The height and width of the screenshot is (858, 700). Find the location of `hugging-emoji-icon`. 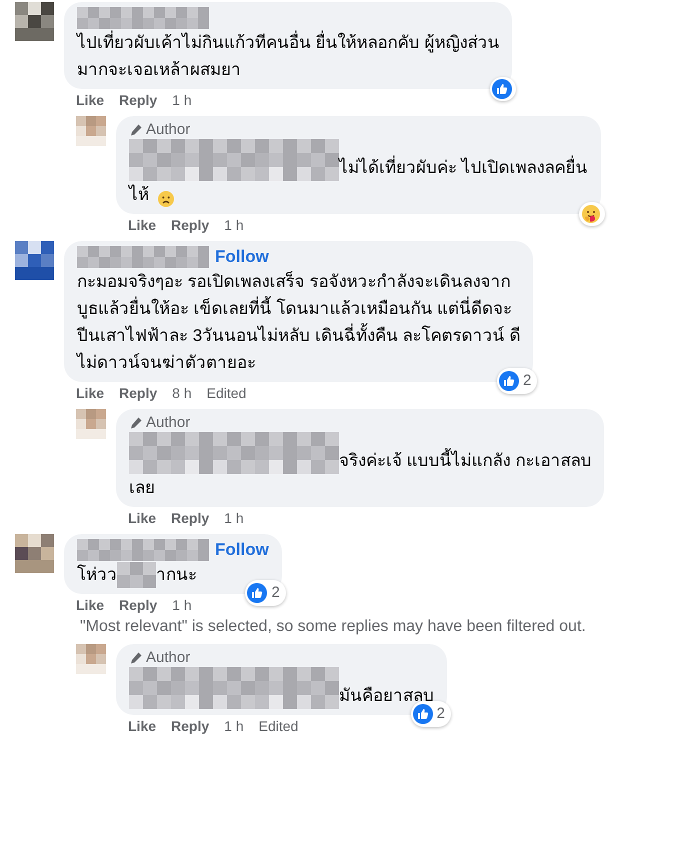

hugging-emoji-icon is located at coordinates (590, 214).